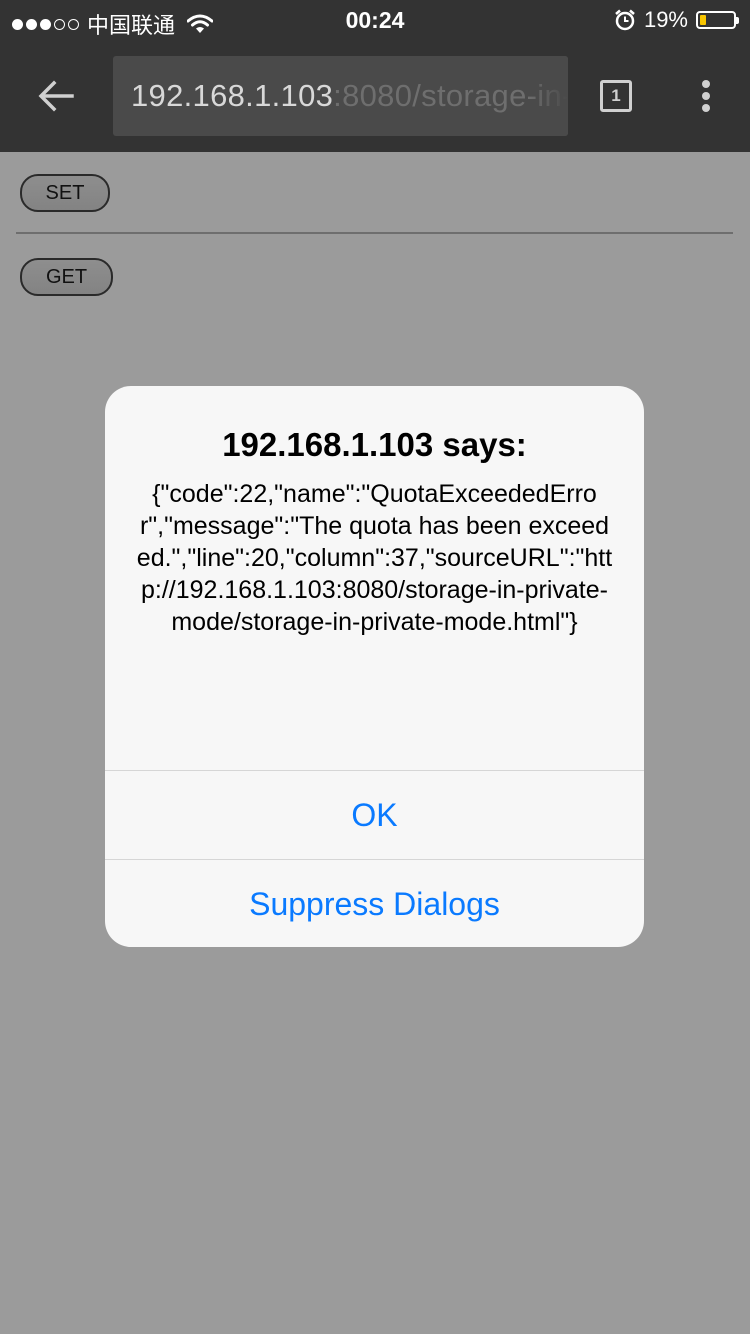  I want to click on status-right: 19%, so click(676, 20).